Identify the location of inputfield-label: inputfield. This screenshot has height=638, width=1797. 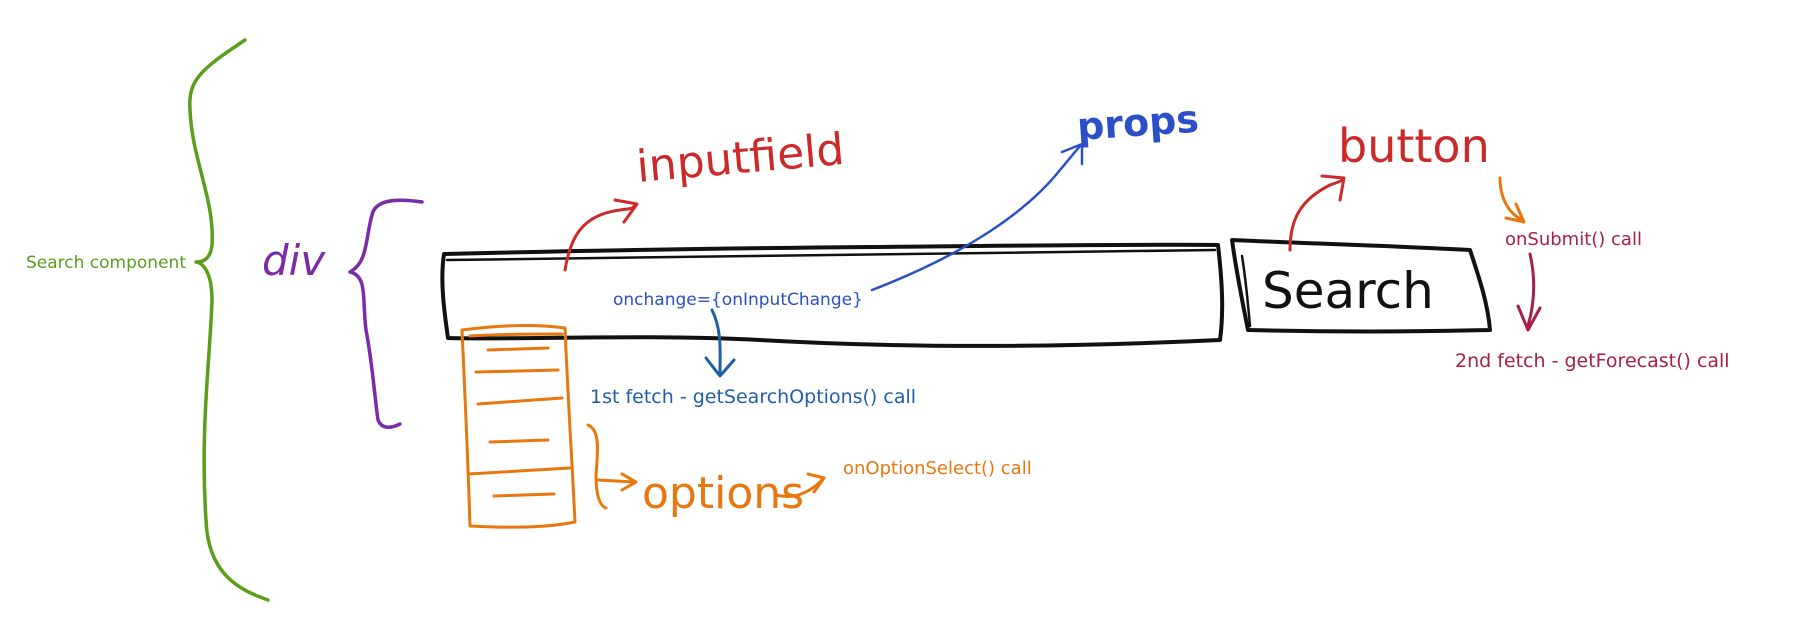
(741, 158).